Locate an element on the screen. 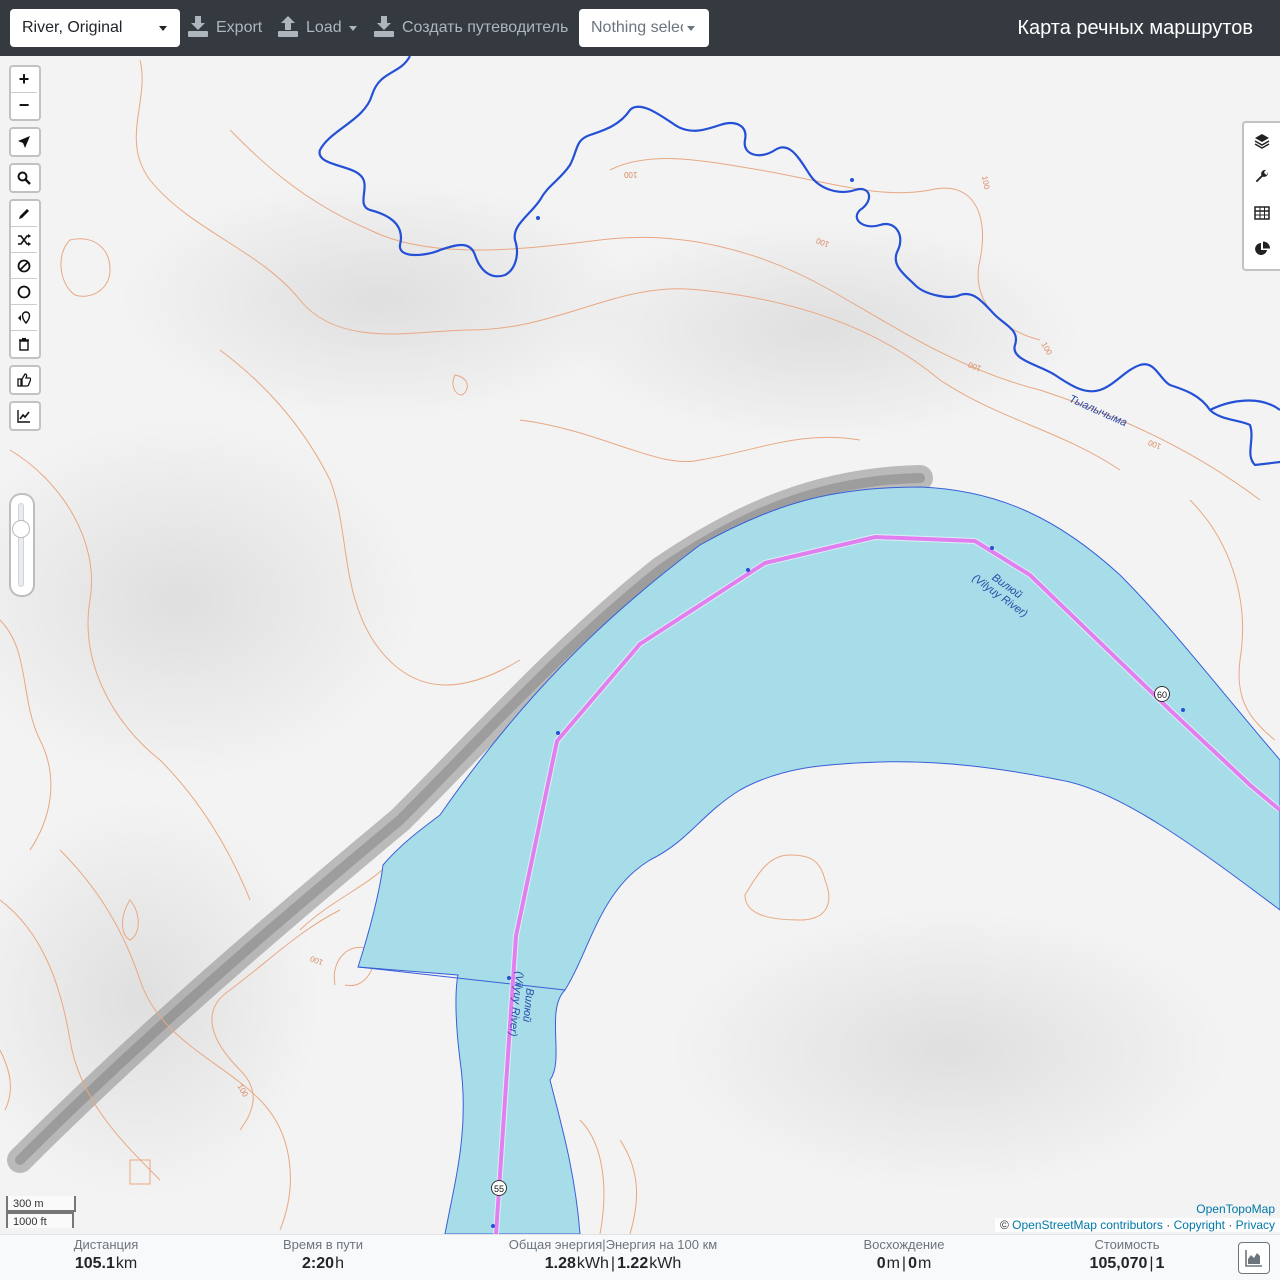 The height and width of the screenshot is (1280, 1280). selection-dropdown: Nothing selected is located at coordinates (644, 28).